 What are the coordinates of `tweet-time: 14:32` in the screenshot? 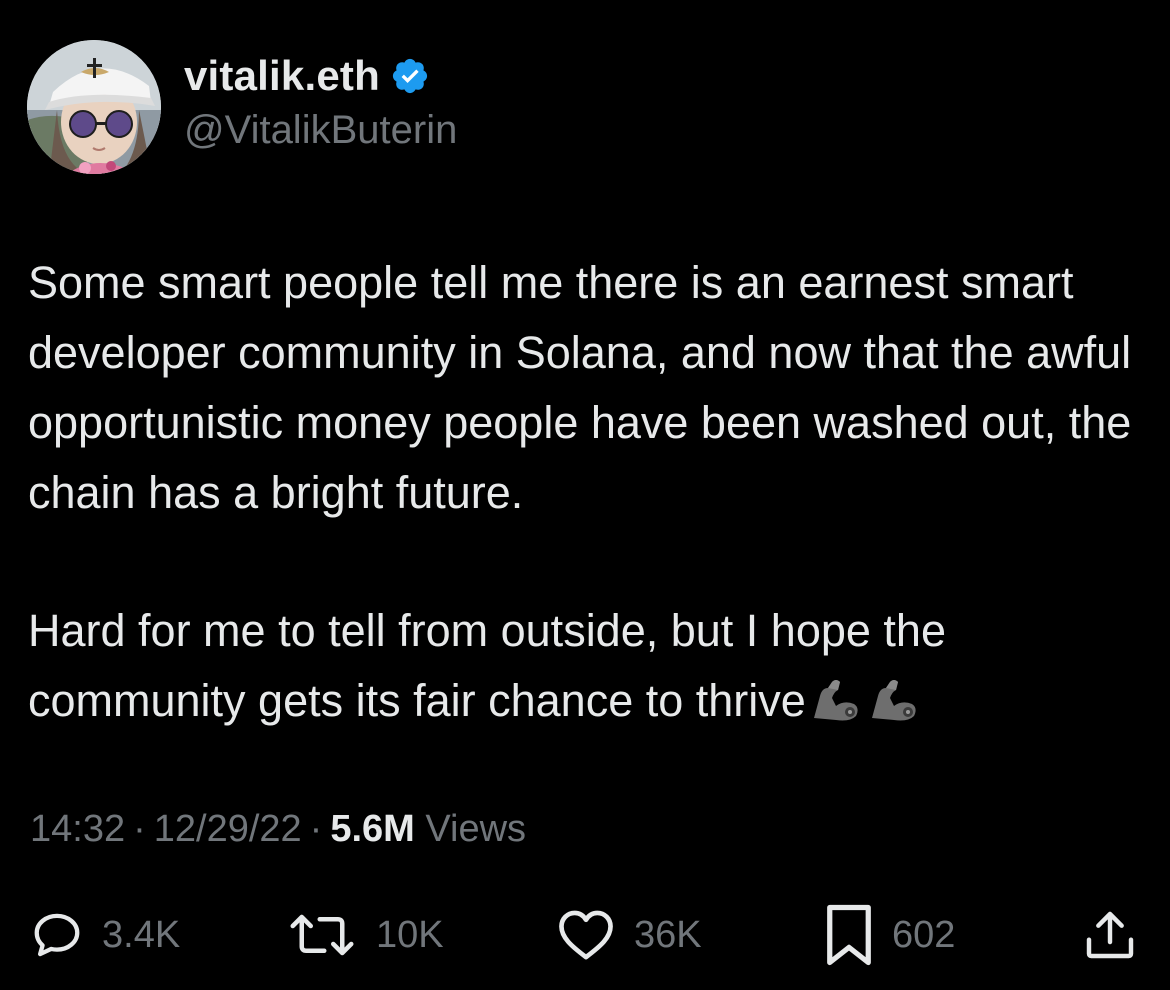 It's located at (77, 829).